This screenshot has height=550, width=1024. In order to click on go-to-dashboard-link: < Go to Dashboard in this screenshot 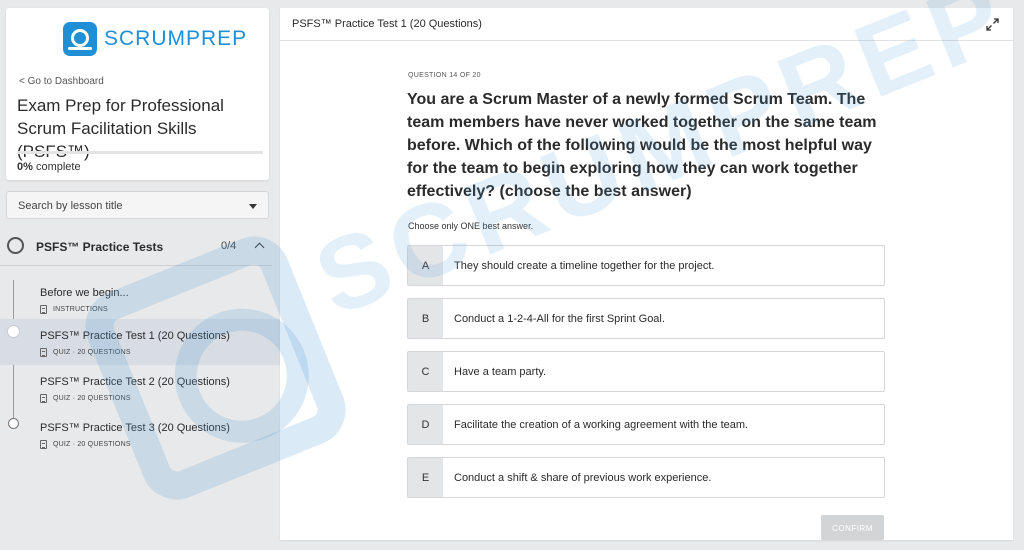, I will do `click(61, 81)`.